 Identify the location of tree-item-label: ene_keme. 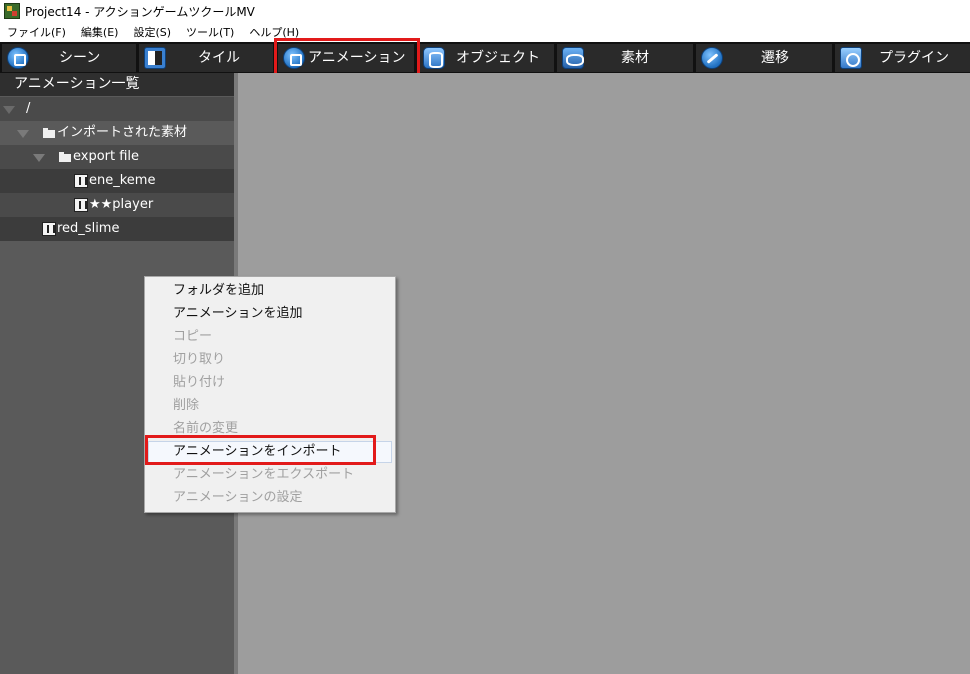
(122, 180).